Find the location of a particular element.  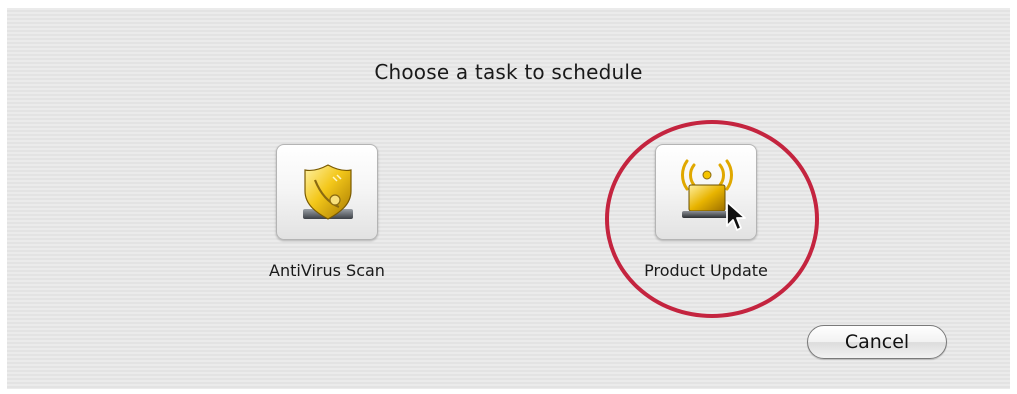

cancel-button: Cancel is located at coordinates (877, 342).